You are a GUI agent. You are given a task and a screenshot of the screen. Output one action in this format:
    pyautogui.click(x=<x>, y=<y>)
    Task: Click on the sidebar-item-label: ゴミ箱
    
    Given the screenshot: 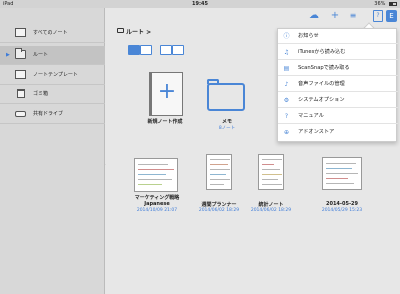 What is the action you would take?
    pyautogui.click(x=41, y=94)
    